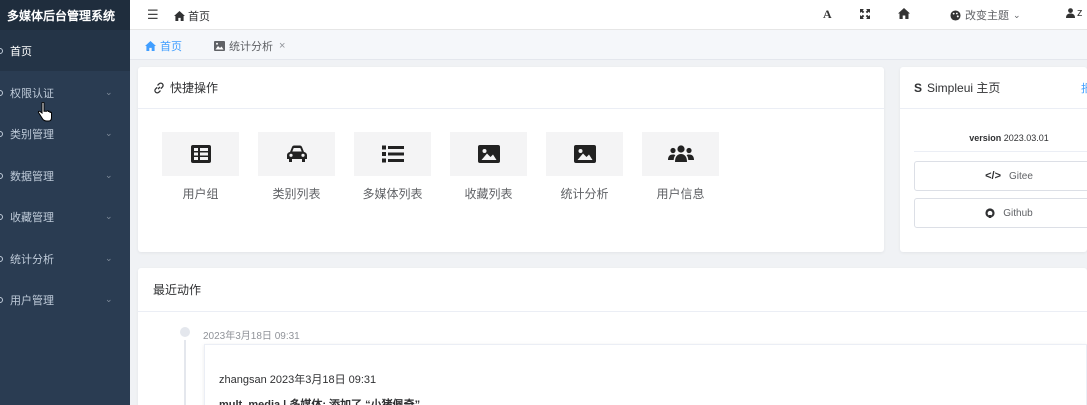  I want to click on sidebar-item-label: 类别管理, so click(32, 134).